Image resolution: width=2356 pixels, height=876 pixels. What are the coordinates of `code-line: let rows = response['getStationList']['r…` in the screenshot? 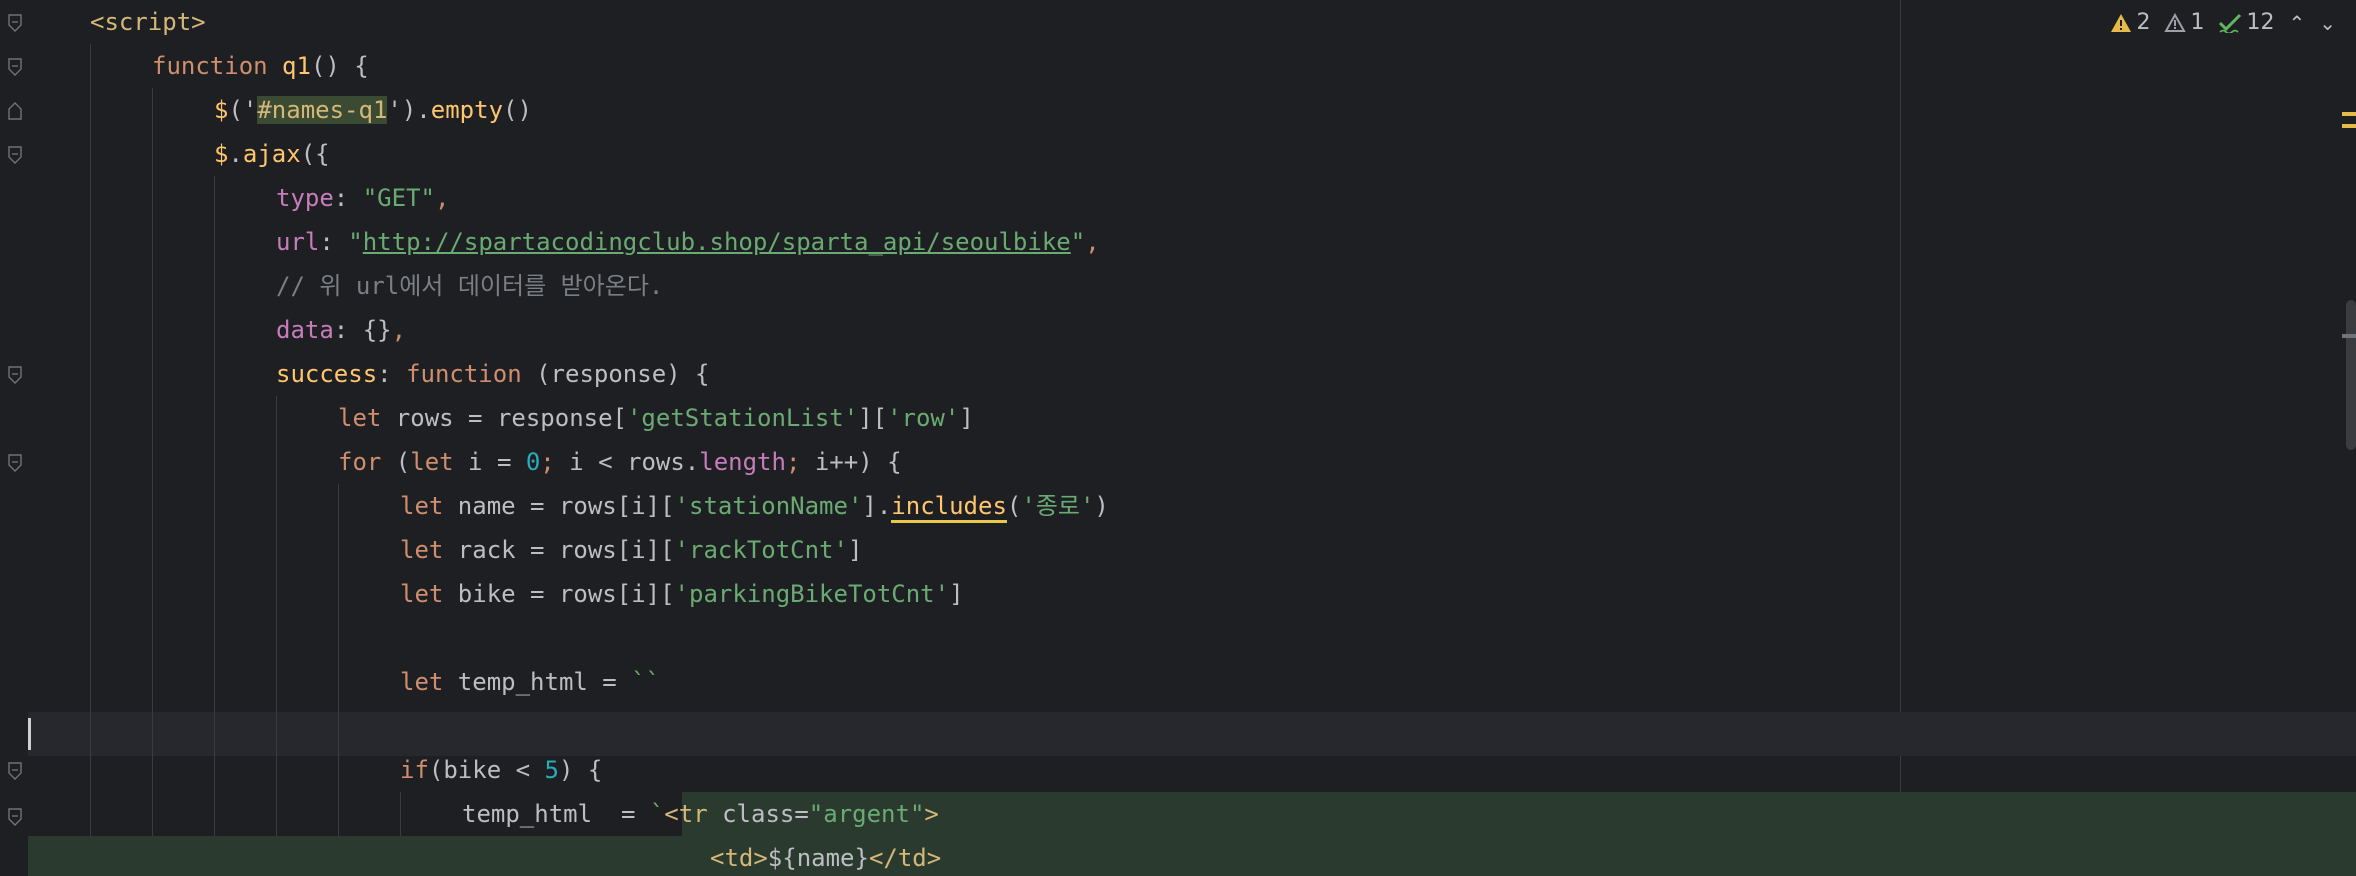 It's located at (487, 418).